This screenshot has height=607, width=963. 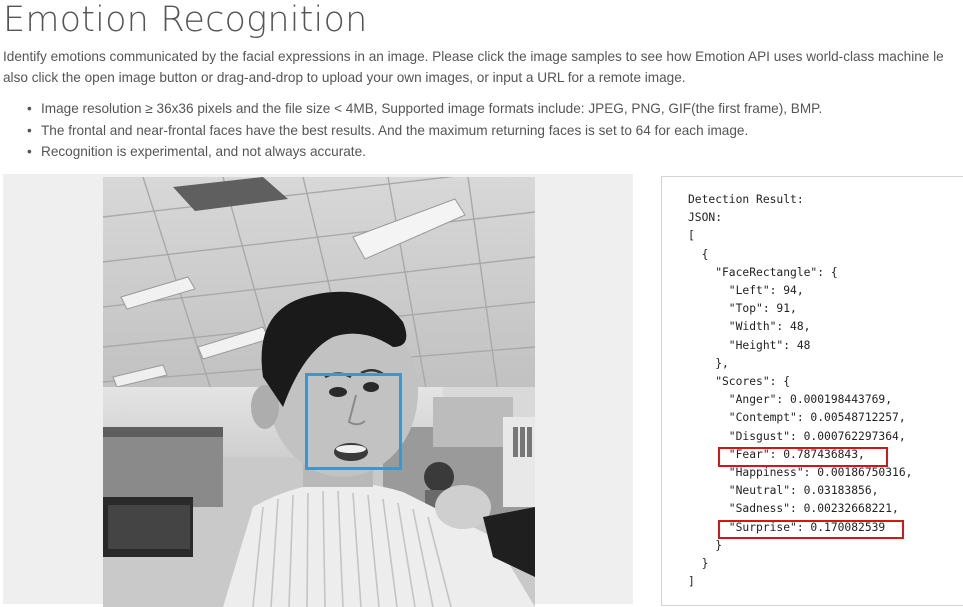 I want to click on result-line: "Left": 94,, so click(x=746, y=291).